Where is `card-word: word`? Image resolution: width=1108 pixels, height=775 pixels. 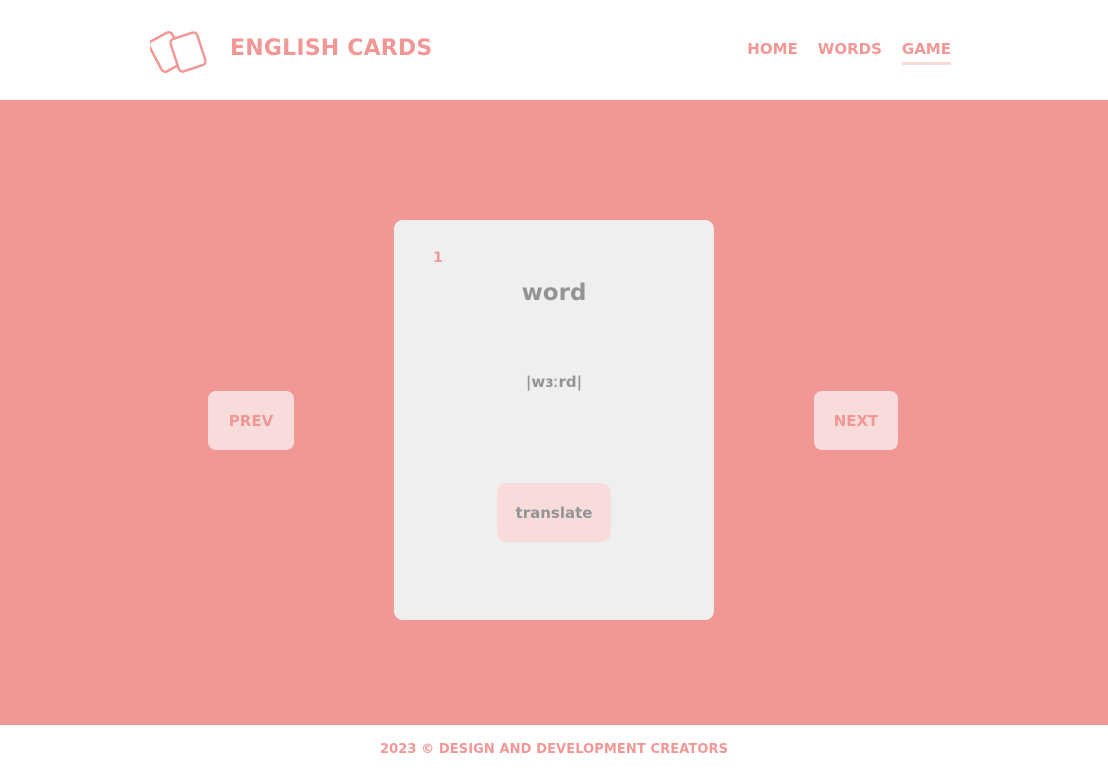 card-word: word is located at coordinates (554, 293).